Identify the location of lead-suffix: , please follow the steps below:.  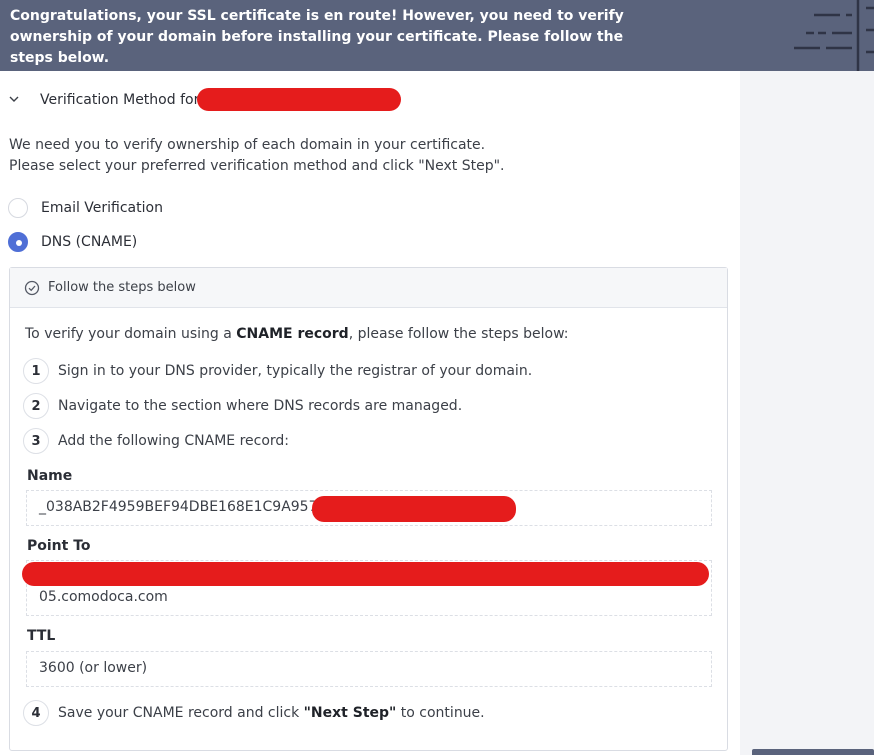
(458, 334).